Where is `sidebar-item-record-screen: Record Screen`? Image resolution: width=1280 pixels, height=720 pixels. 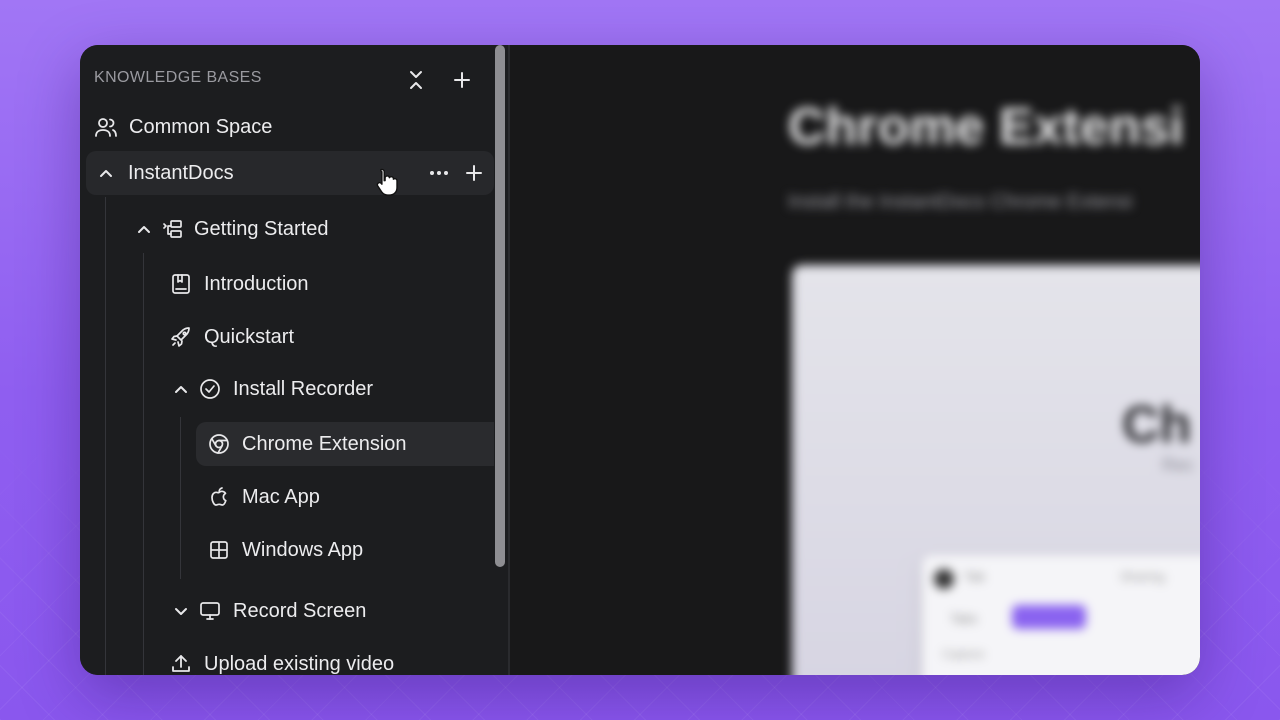
sidebar-item-record-screen: Record Screen is located at coordinates (328, 611).